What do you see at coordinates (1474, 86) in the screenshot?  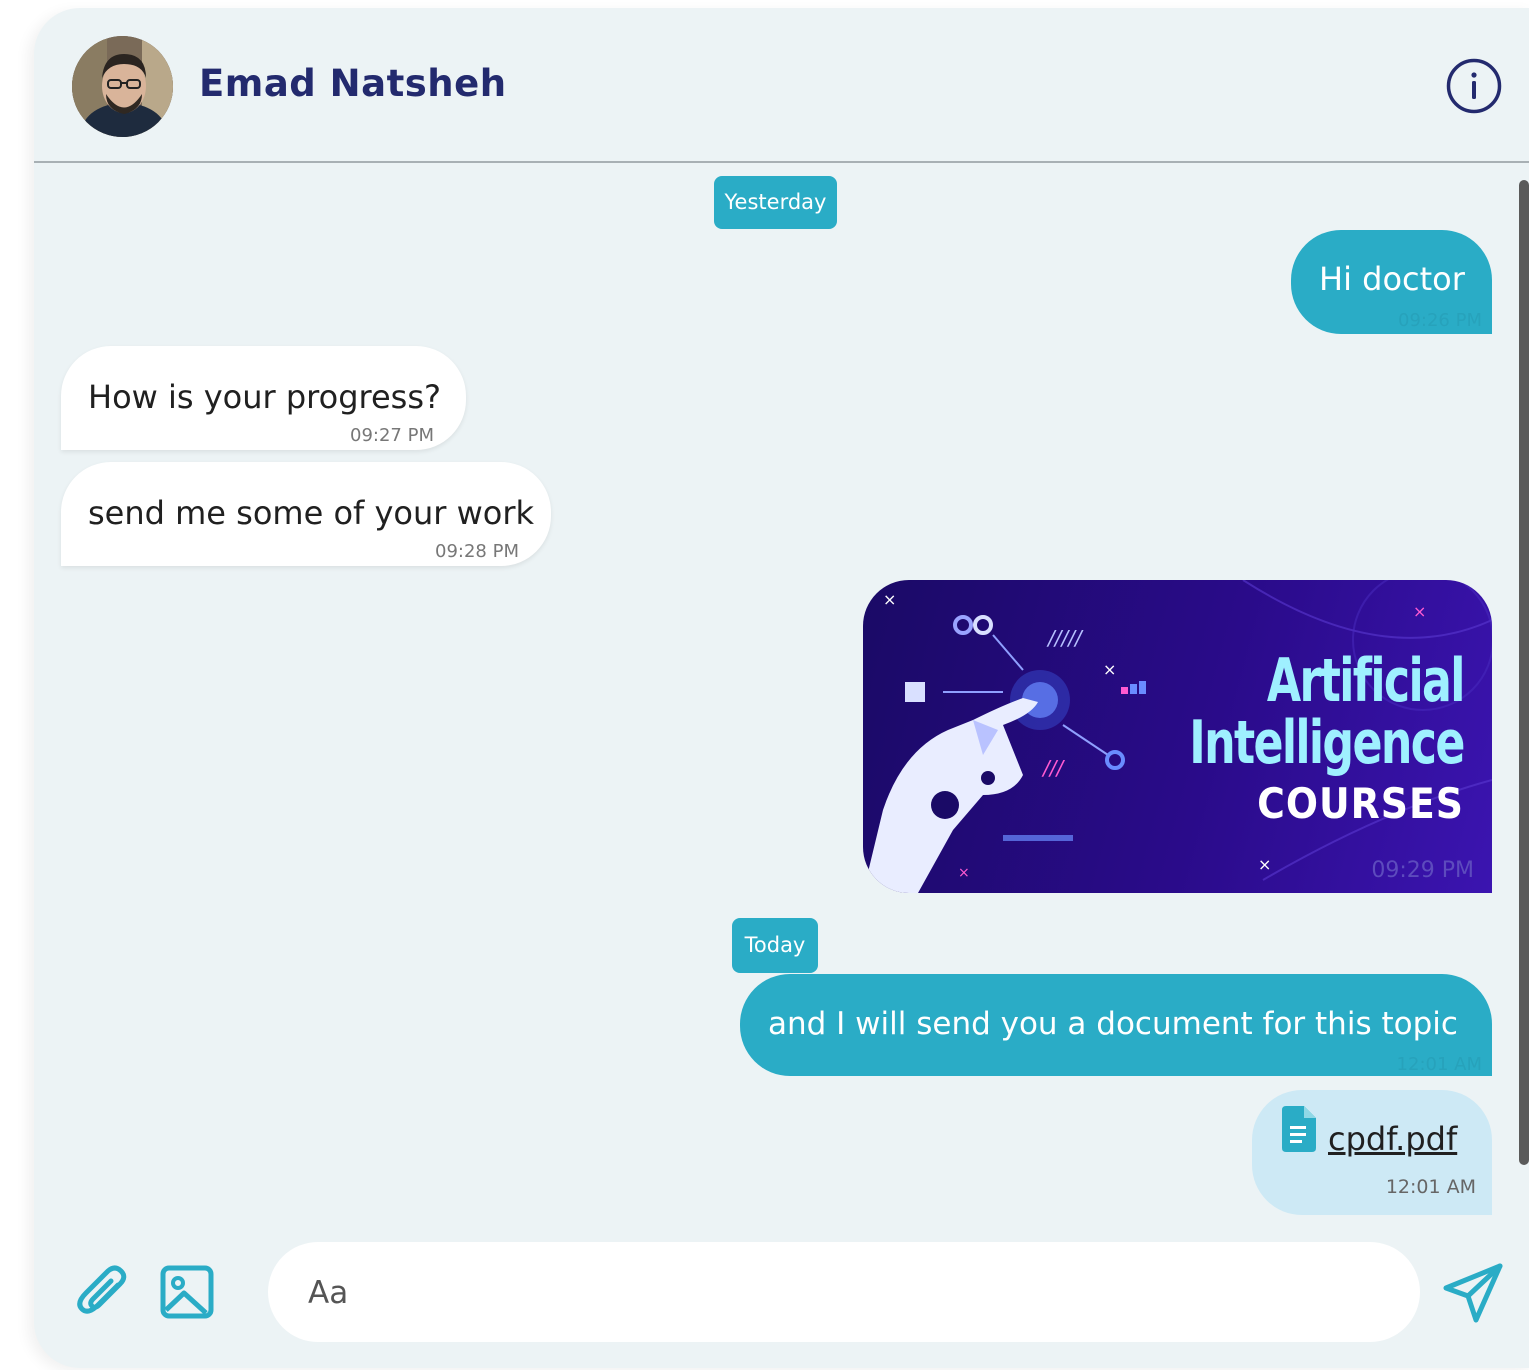 I see `info-icon` at bounding box center [1474, 86].